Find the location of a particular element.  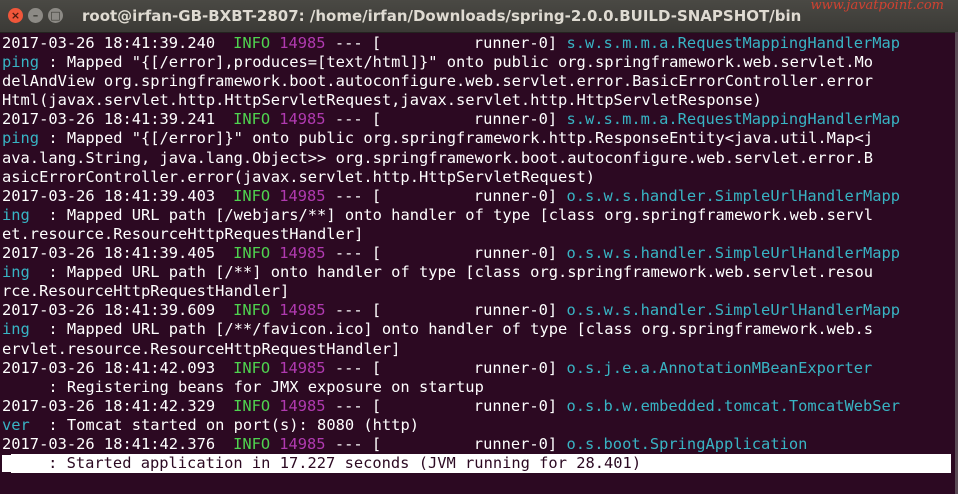

log-message: rce.ResourceHttpRequestHandler] is located at coordinates (146, 291).